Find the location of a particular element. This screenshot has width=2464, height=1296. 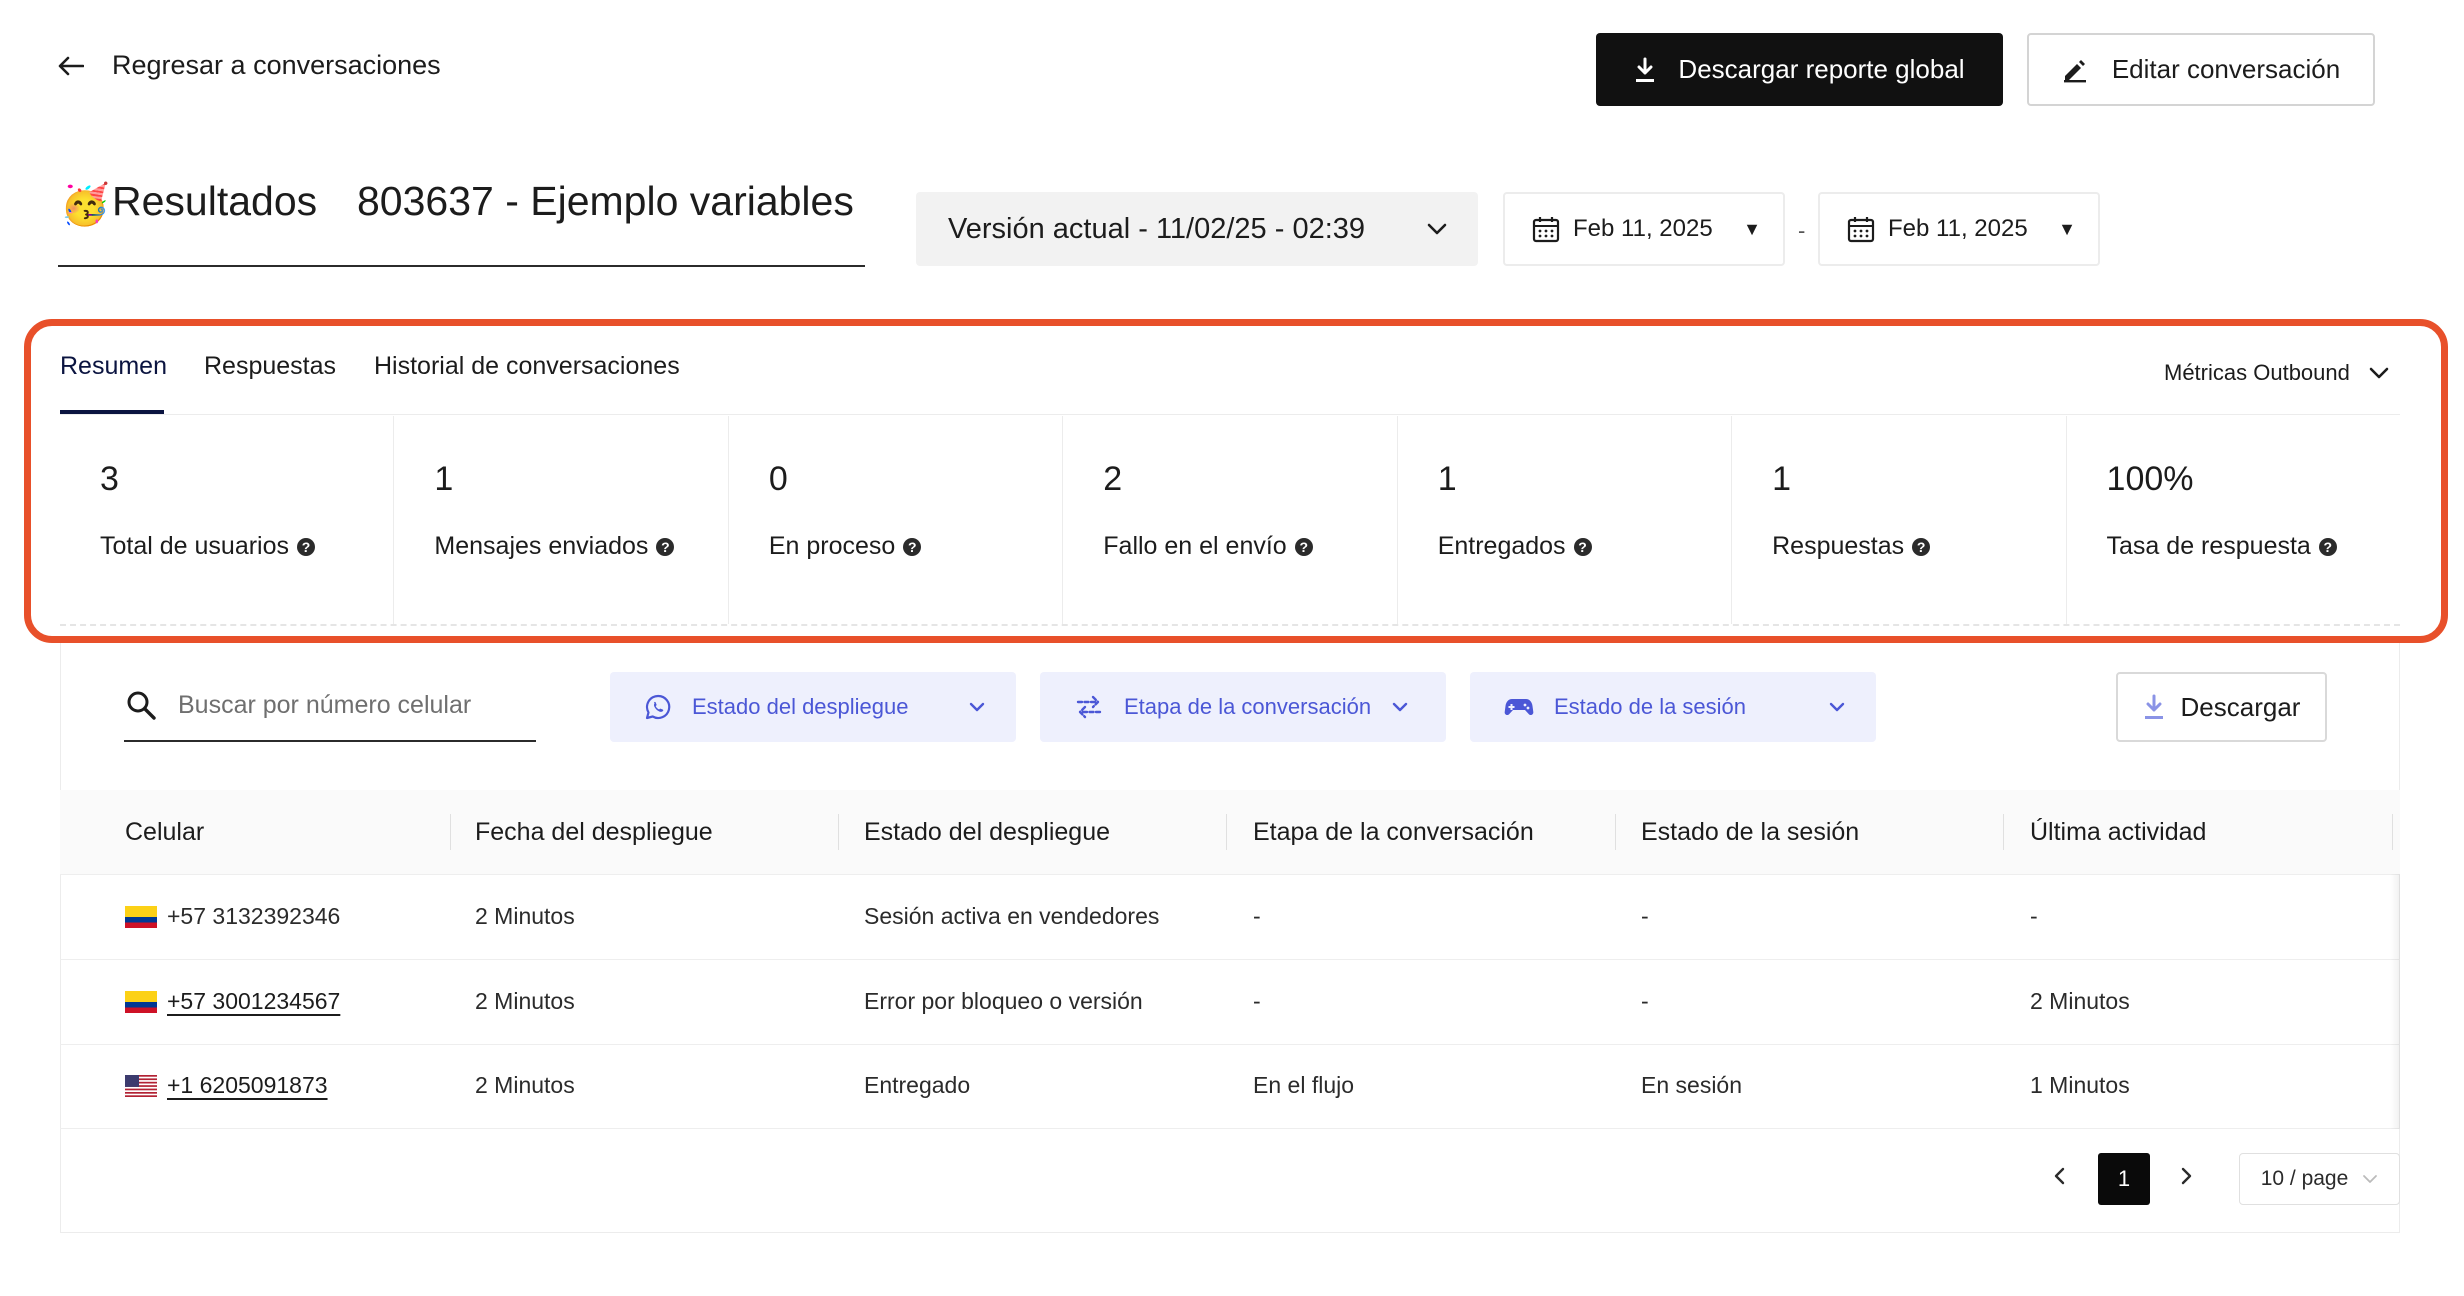

phone-link: +1 6205091873 is located at coordinates (247, 1085).